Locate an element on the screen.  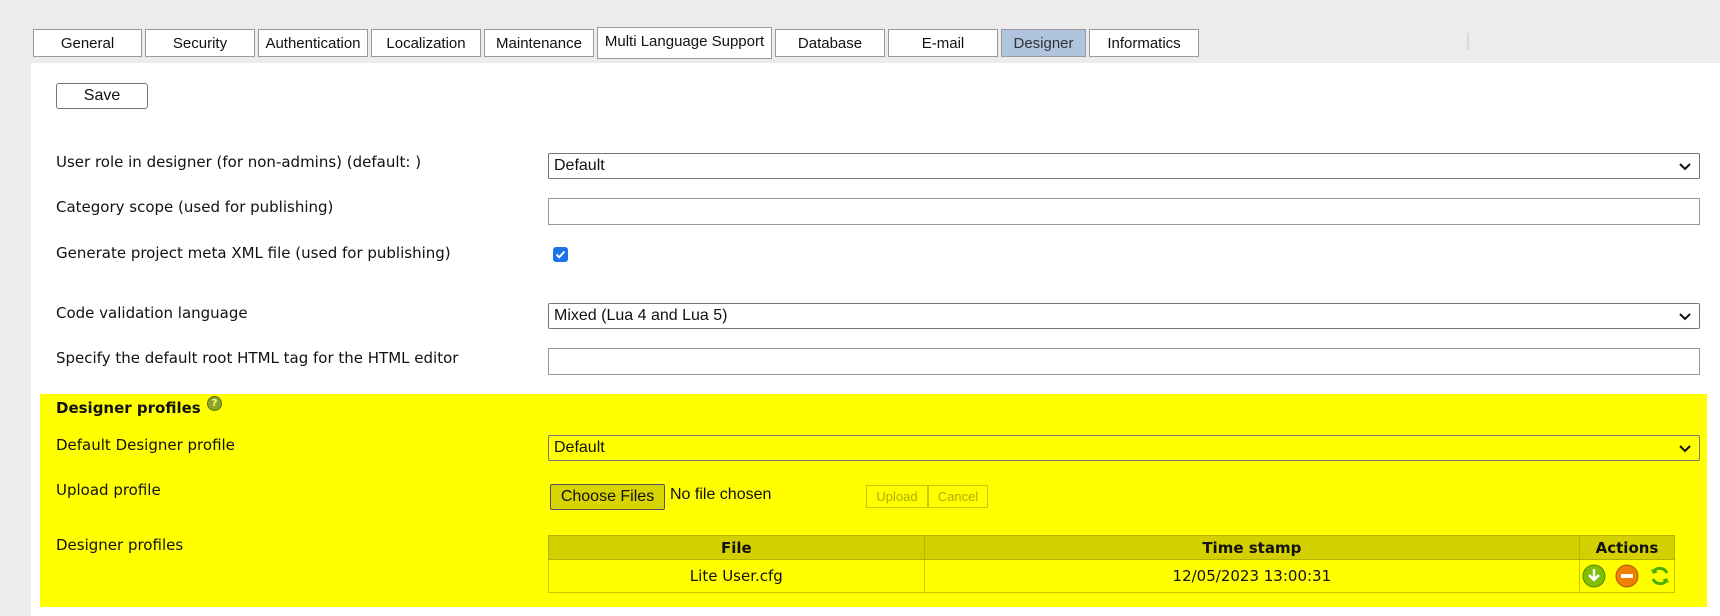
table-header-row: File Time stamp Actions is located at coordinates (1111, 547).